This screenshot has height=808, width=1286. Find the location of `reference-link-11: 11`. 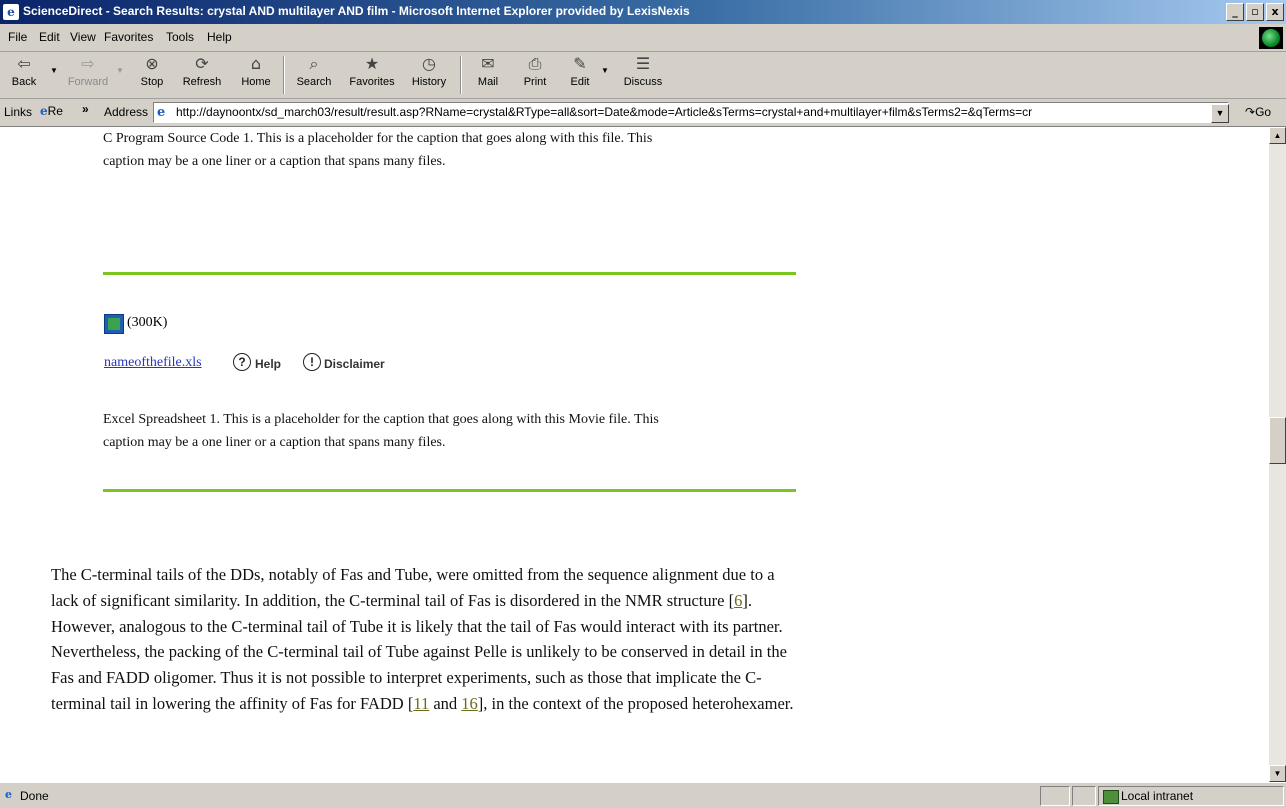

reference-link-11: 11 is located at coordinates (421, 703).